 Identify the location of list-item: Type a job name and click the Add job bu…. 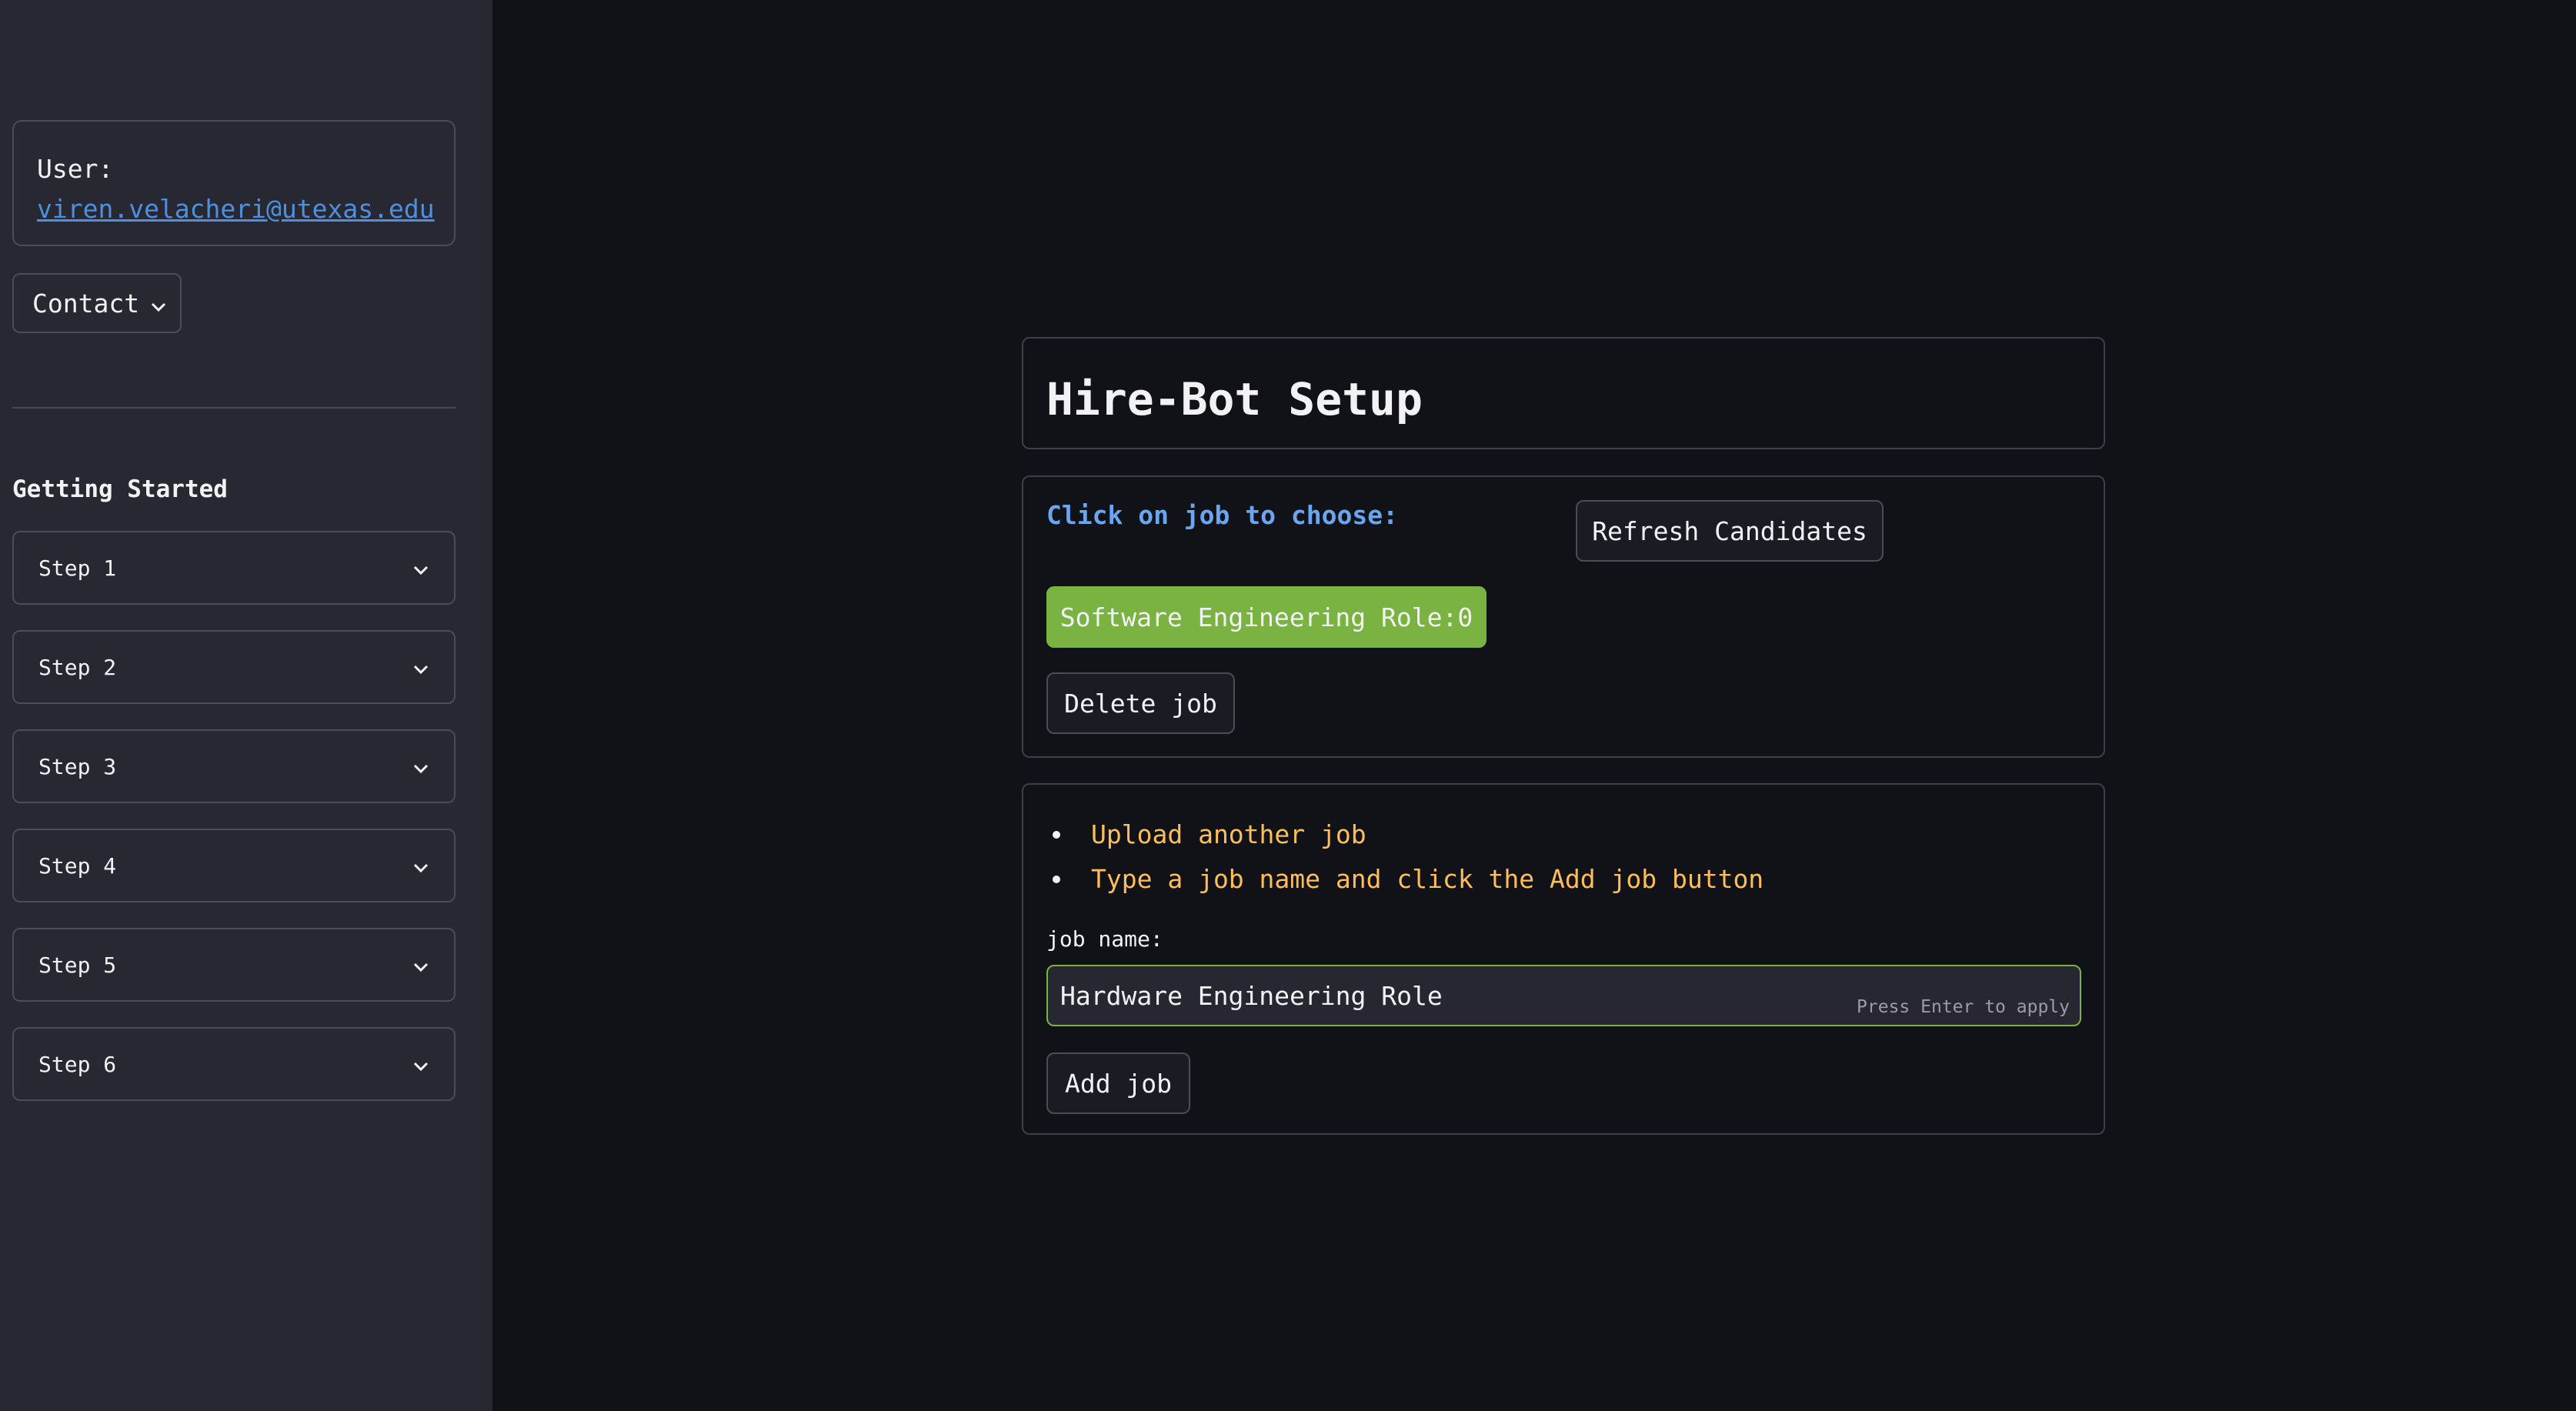
(1404, 879).